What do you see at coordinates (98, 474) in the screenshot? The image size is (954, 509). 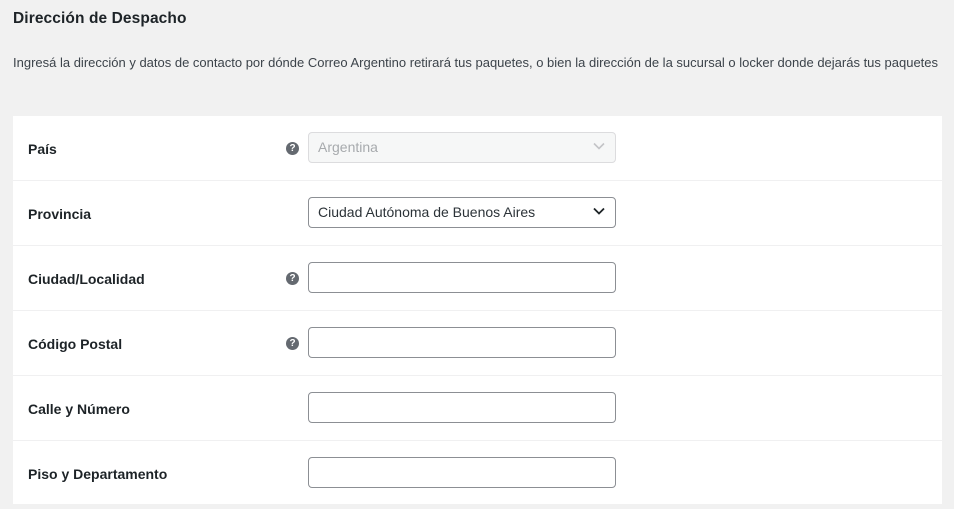 I see `piso-label: Piso y Departamento` at bounding box center [98, 474].